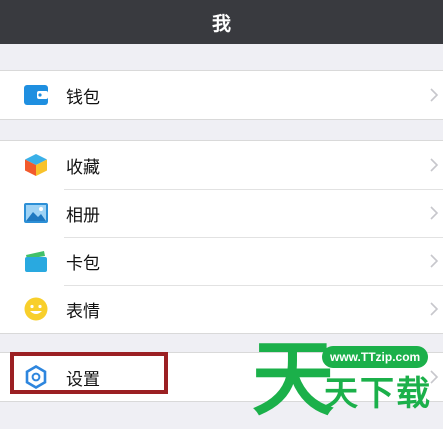 The image size is (443, 429). Describe the element at coordinates (83, 97) in the screenshot. I see `menu-item-label: 钱包` at that location.